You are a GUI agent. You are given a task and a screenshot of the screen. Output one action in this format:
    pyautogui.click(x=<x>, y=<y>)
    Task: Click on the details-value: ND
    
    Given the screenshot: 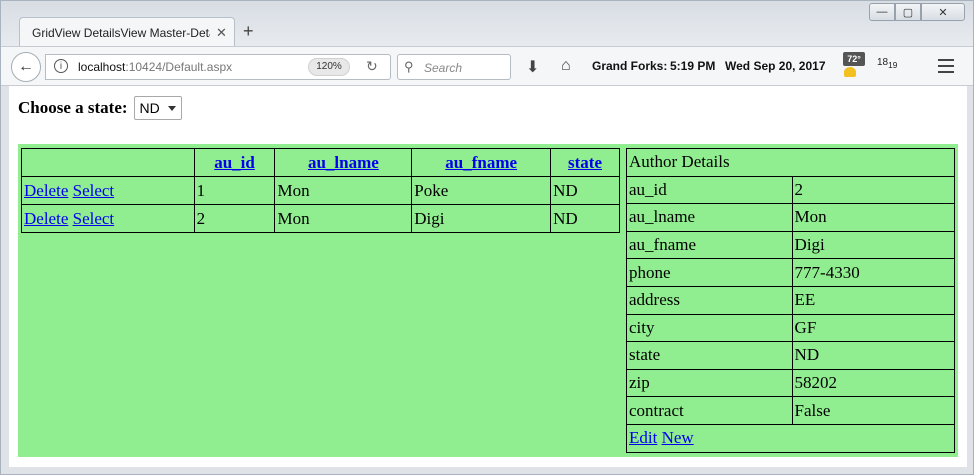 What is the action you would take?
    pyautogui.click(x=873, y=355)
    